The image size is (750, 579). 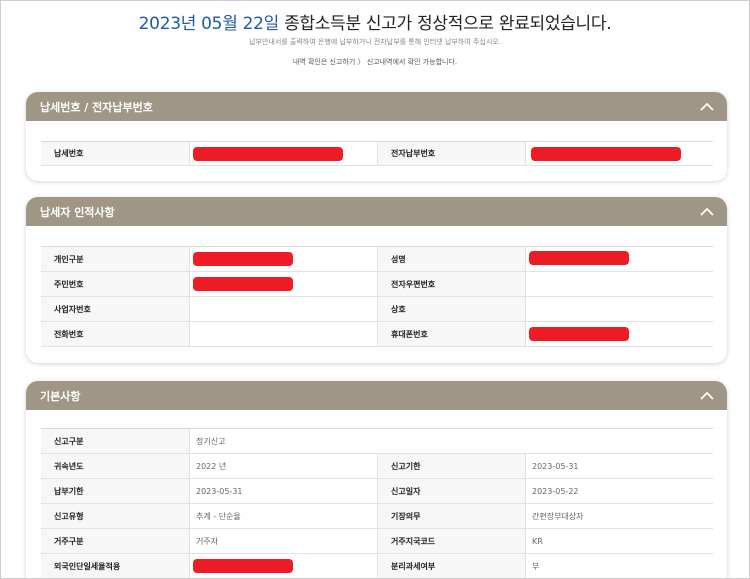 What do you see at coordinates (115, 541) in the screenshot?
I see `label-residency: 거주구분` at bounding box center [115, 541].